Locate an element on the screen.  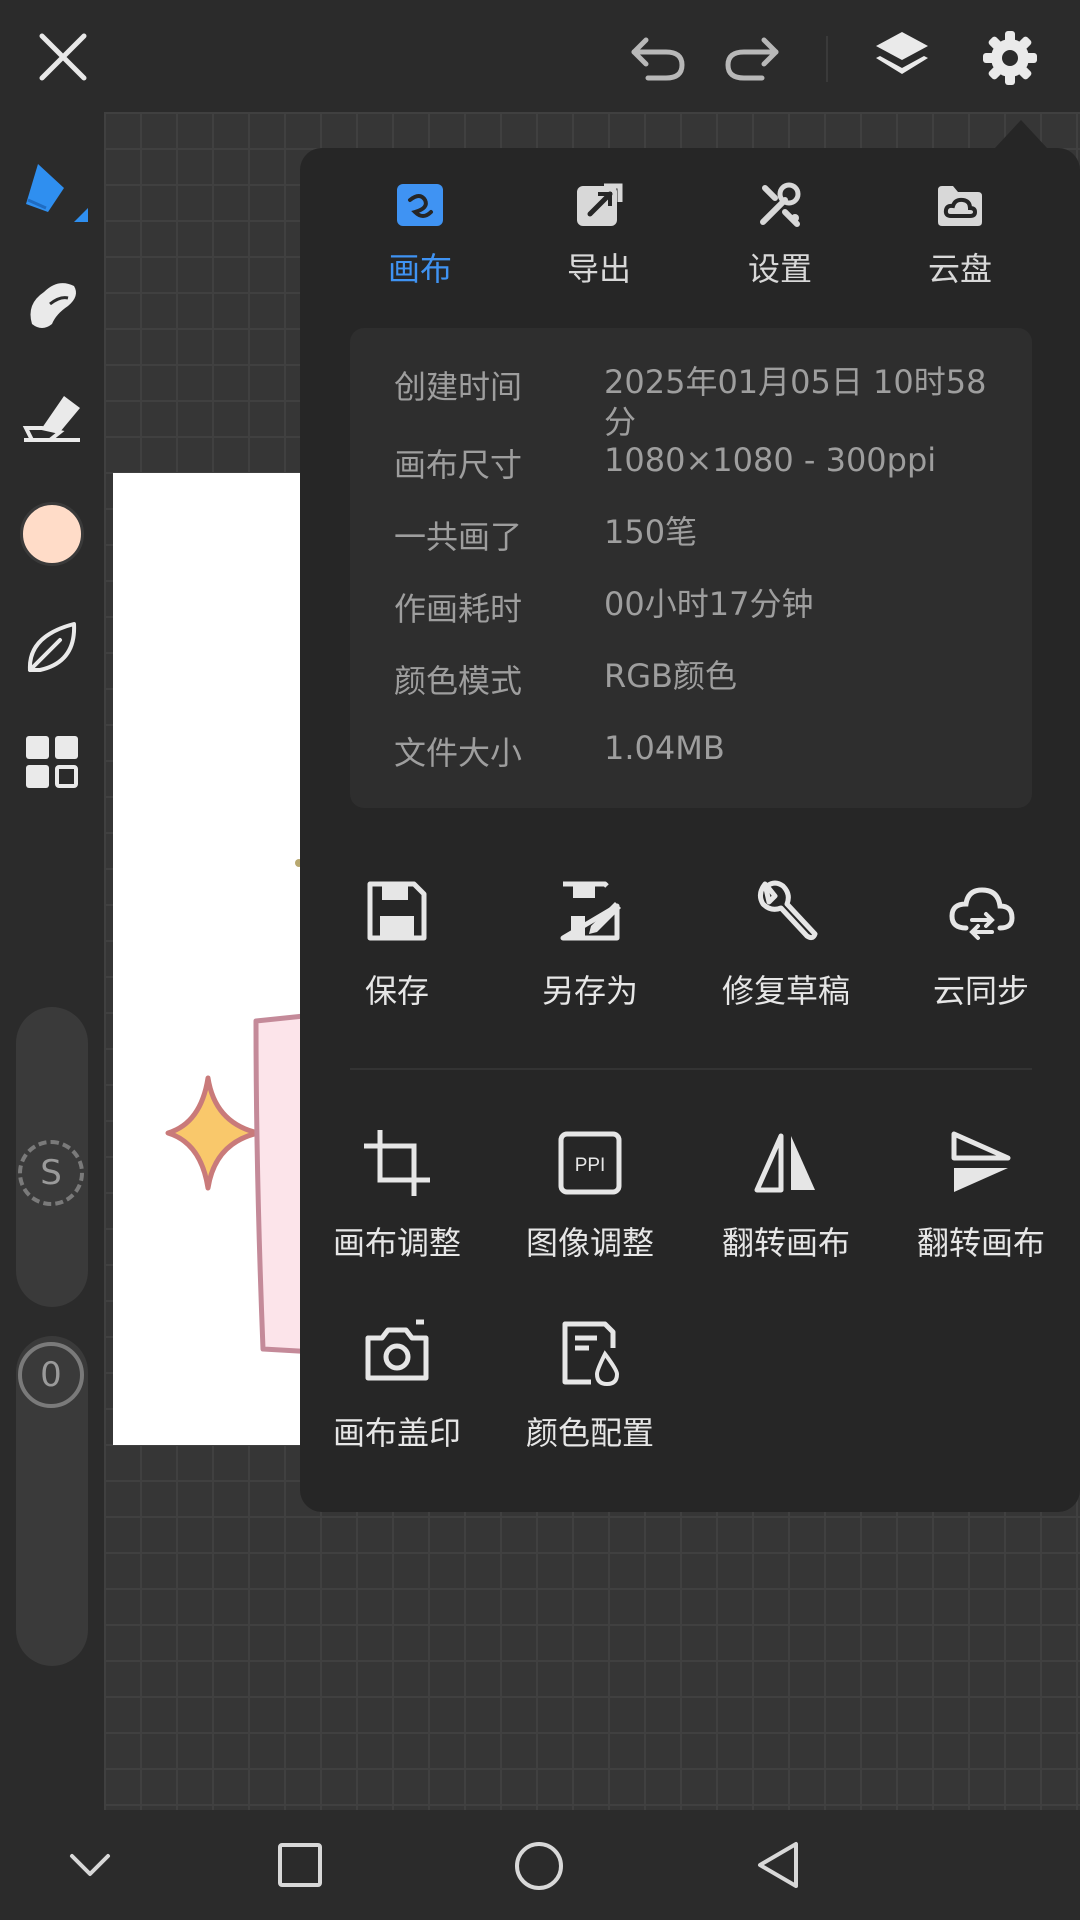
tab-settings: 设置 is located at coordinates (780, 240).